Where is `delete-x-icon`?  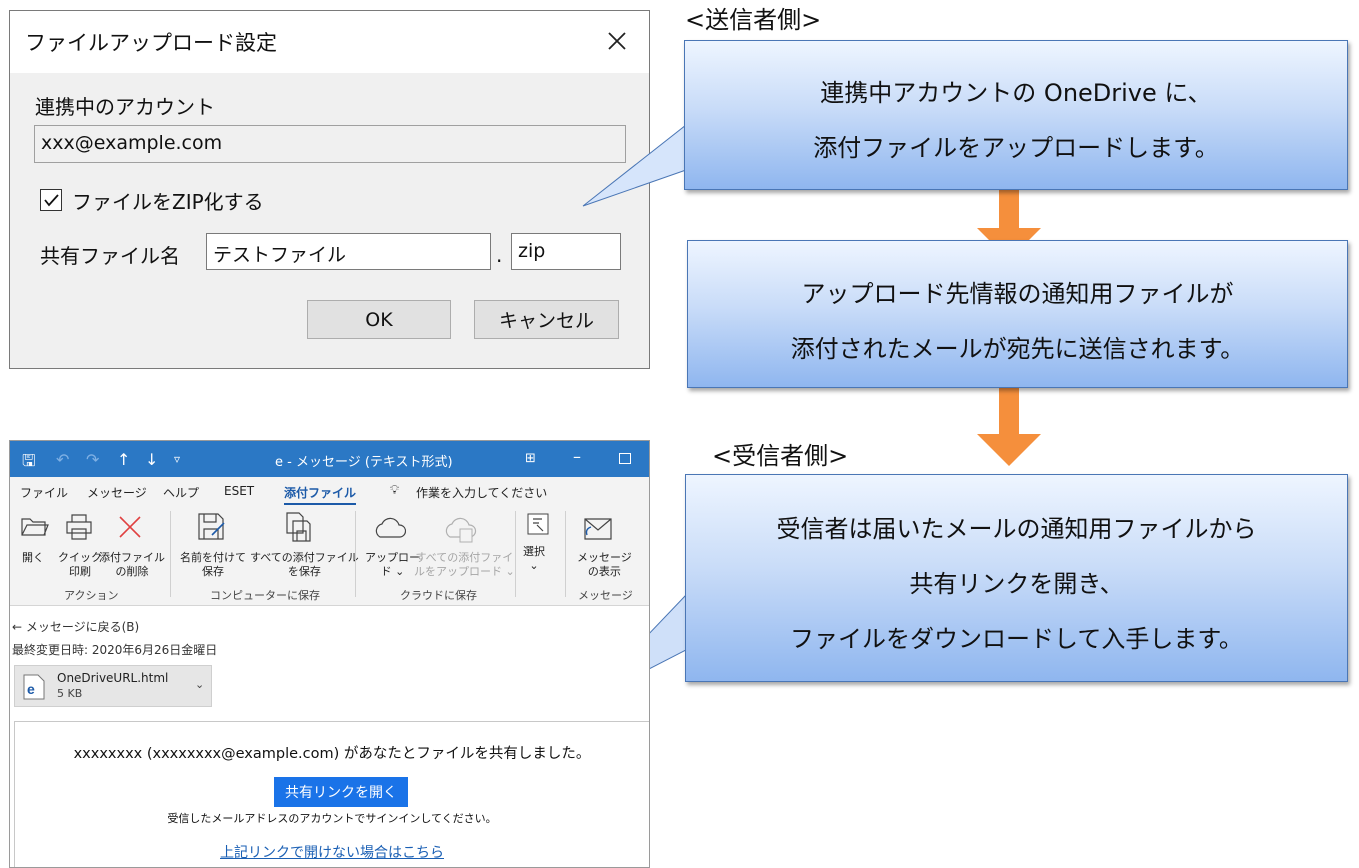 delete-x-icon is located at coordinates (130, 527).